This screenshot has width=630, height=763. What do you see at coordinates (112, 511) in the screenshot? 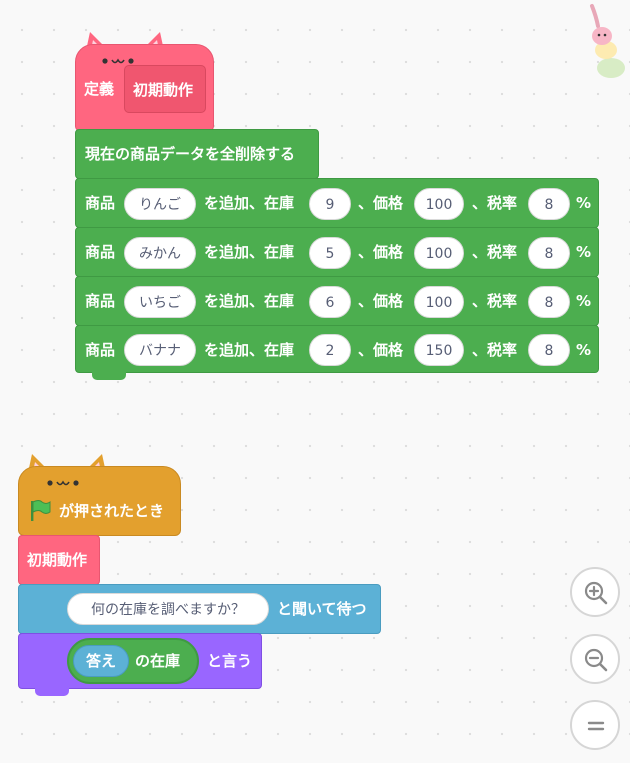
I see `when-flag-clicked-label: が押されたとき` at bounding box center [112, 511].